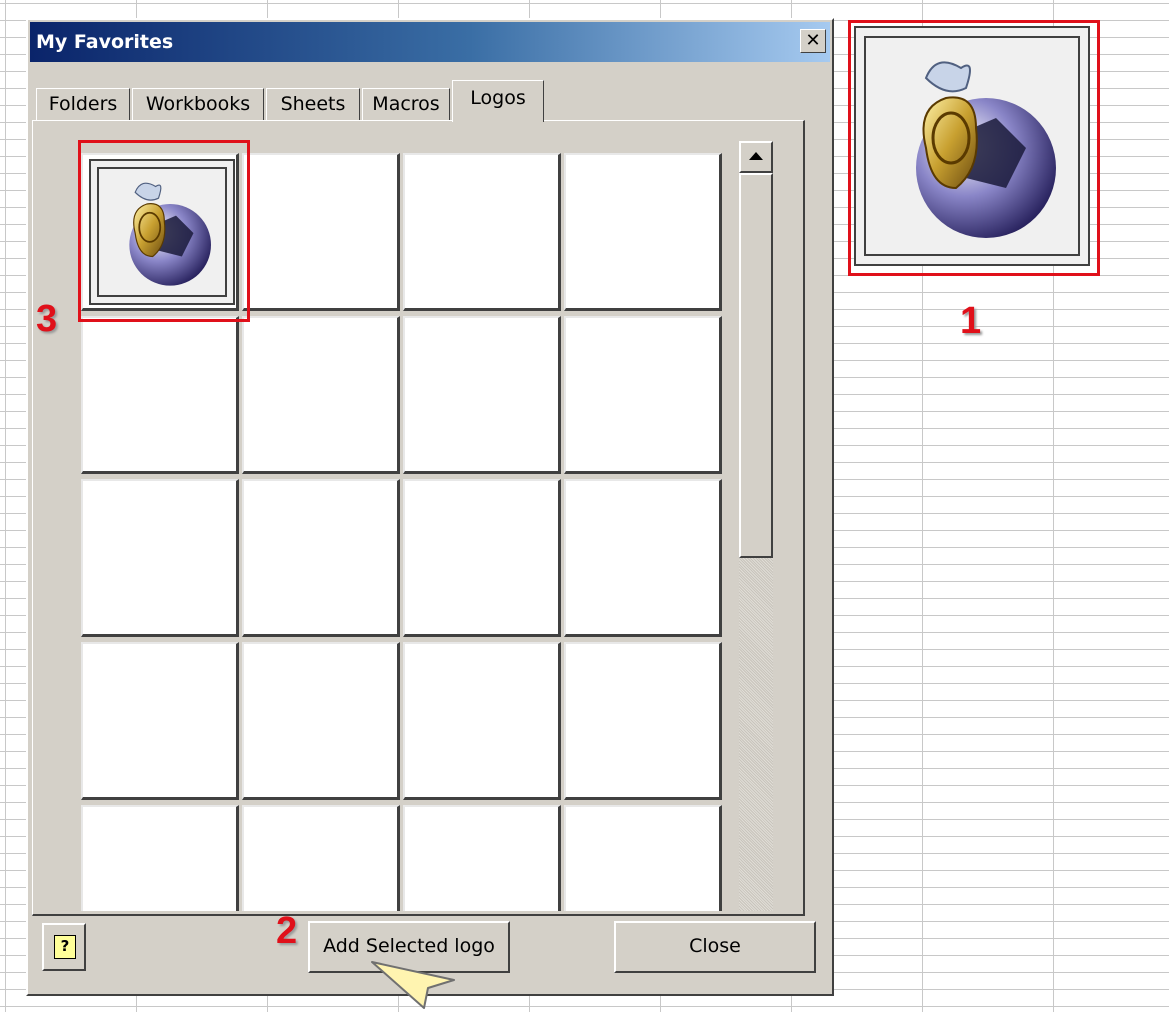 The height and width of the screenshot is (1012, 1169). I want to click on arrow-up-icon, so click(756, 156).